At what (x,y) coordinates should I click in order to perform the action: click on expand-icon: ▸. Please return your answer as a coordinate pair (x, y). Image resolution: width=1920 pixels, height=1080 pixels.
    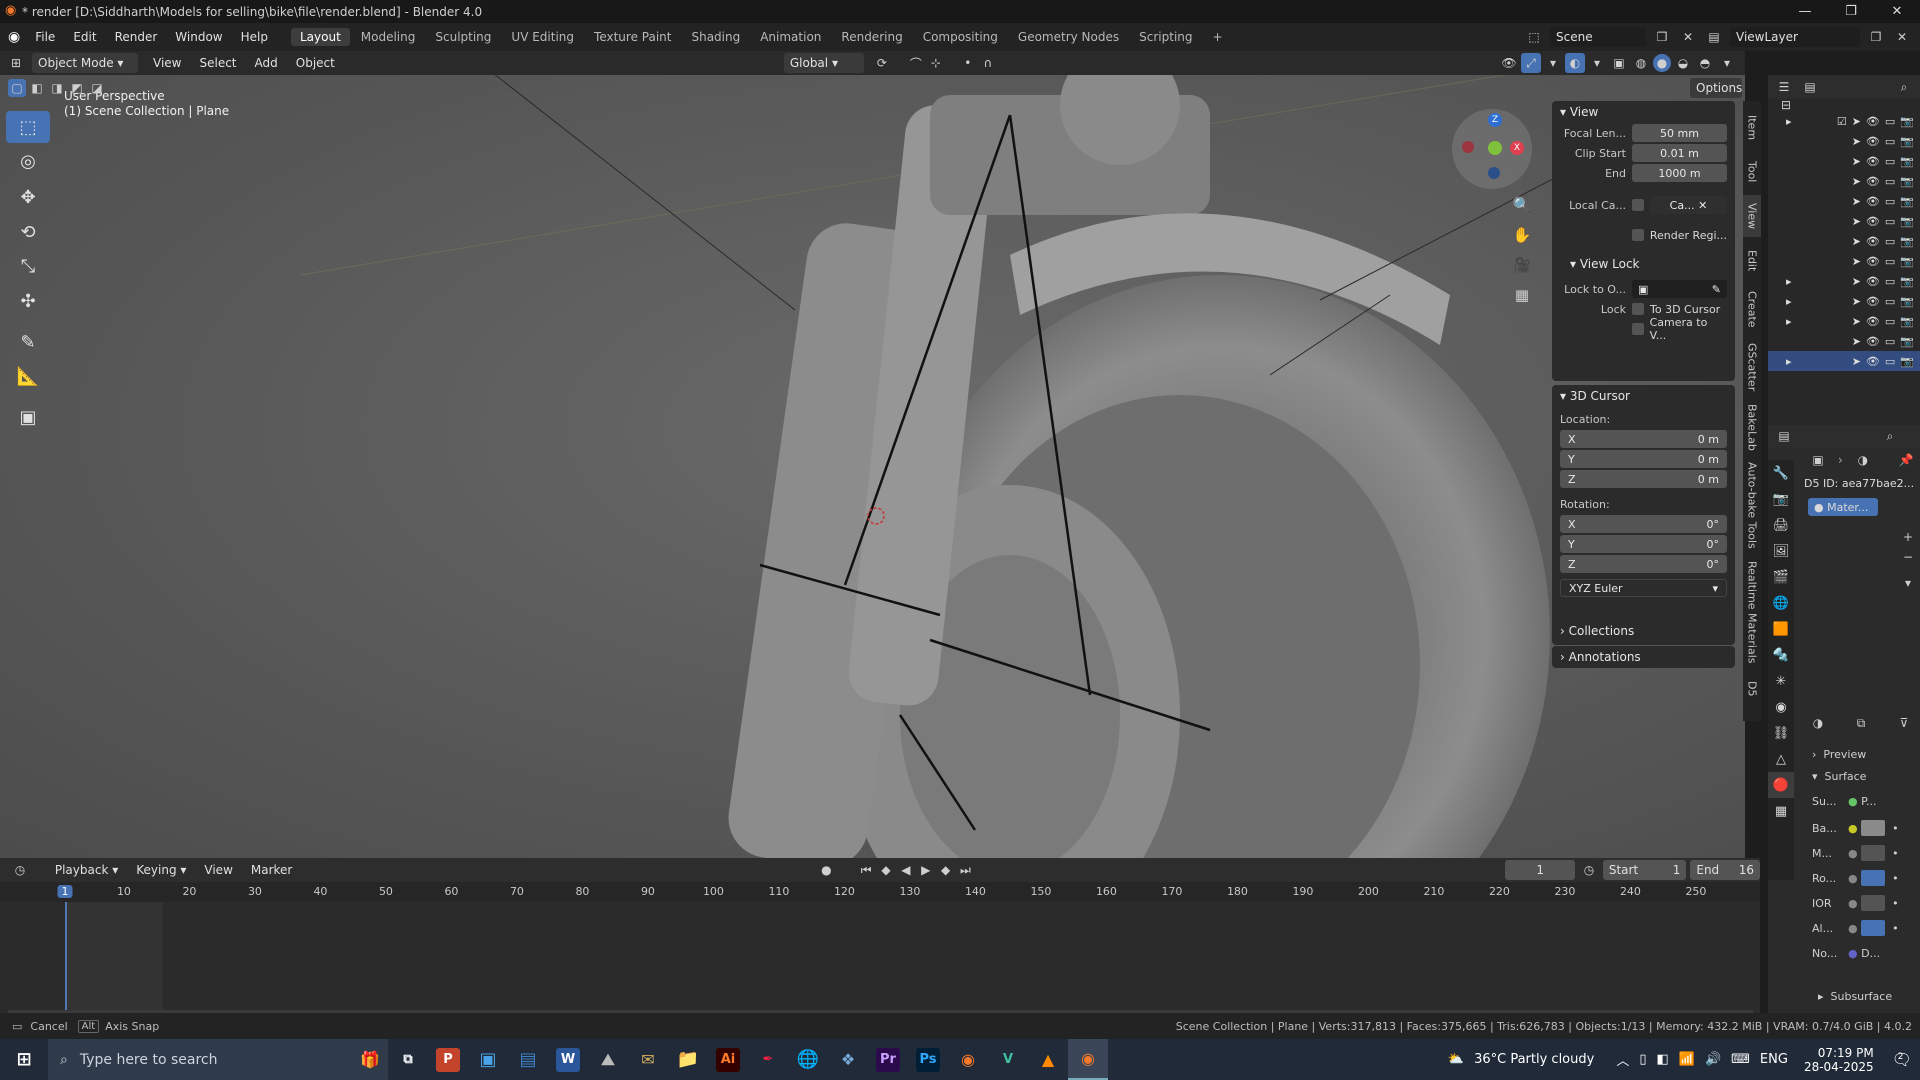
    Looking at the image, I should click on (1789, 281).